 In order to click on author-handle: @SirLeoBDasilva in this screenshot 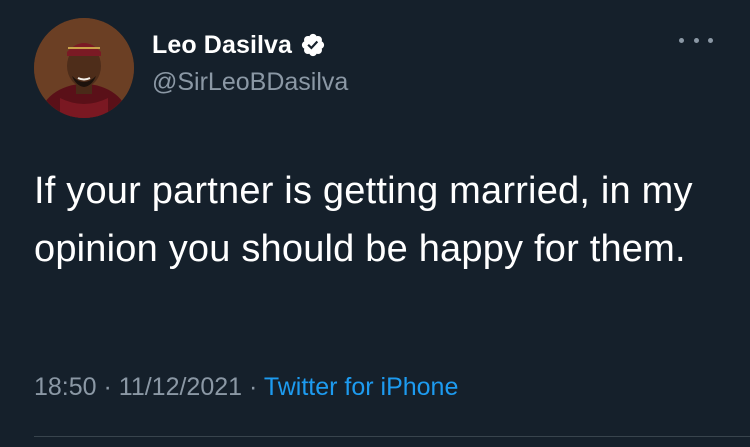, I will do `click(250, 82)`.